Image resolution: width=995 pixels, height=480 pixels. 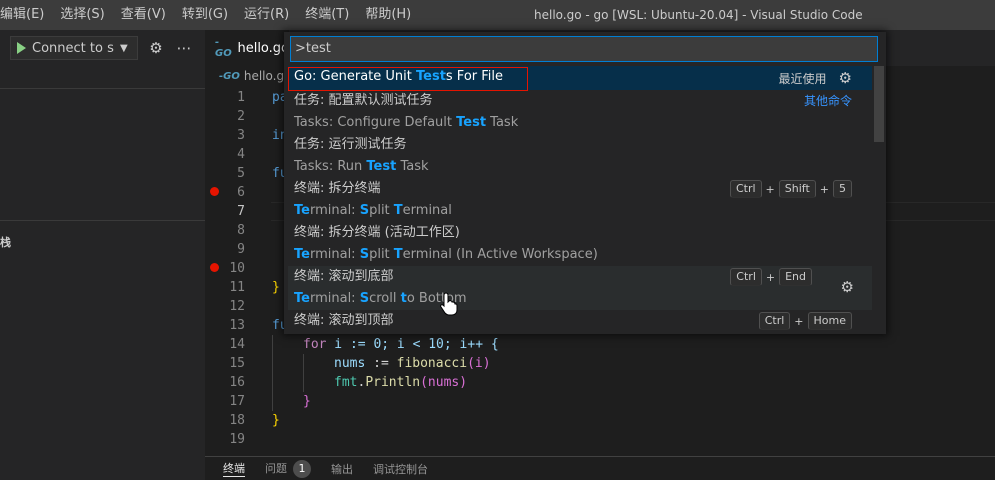 What do you see at coordinates (580, 321) in the screenshot?
I see `command-item-scroll-to-top: 终端: 滚动到顶部 Ctrl + Home` at bounding box center [580, 321].